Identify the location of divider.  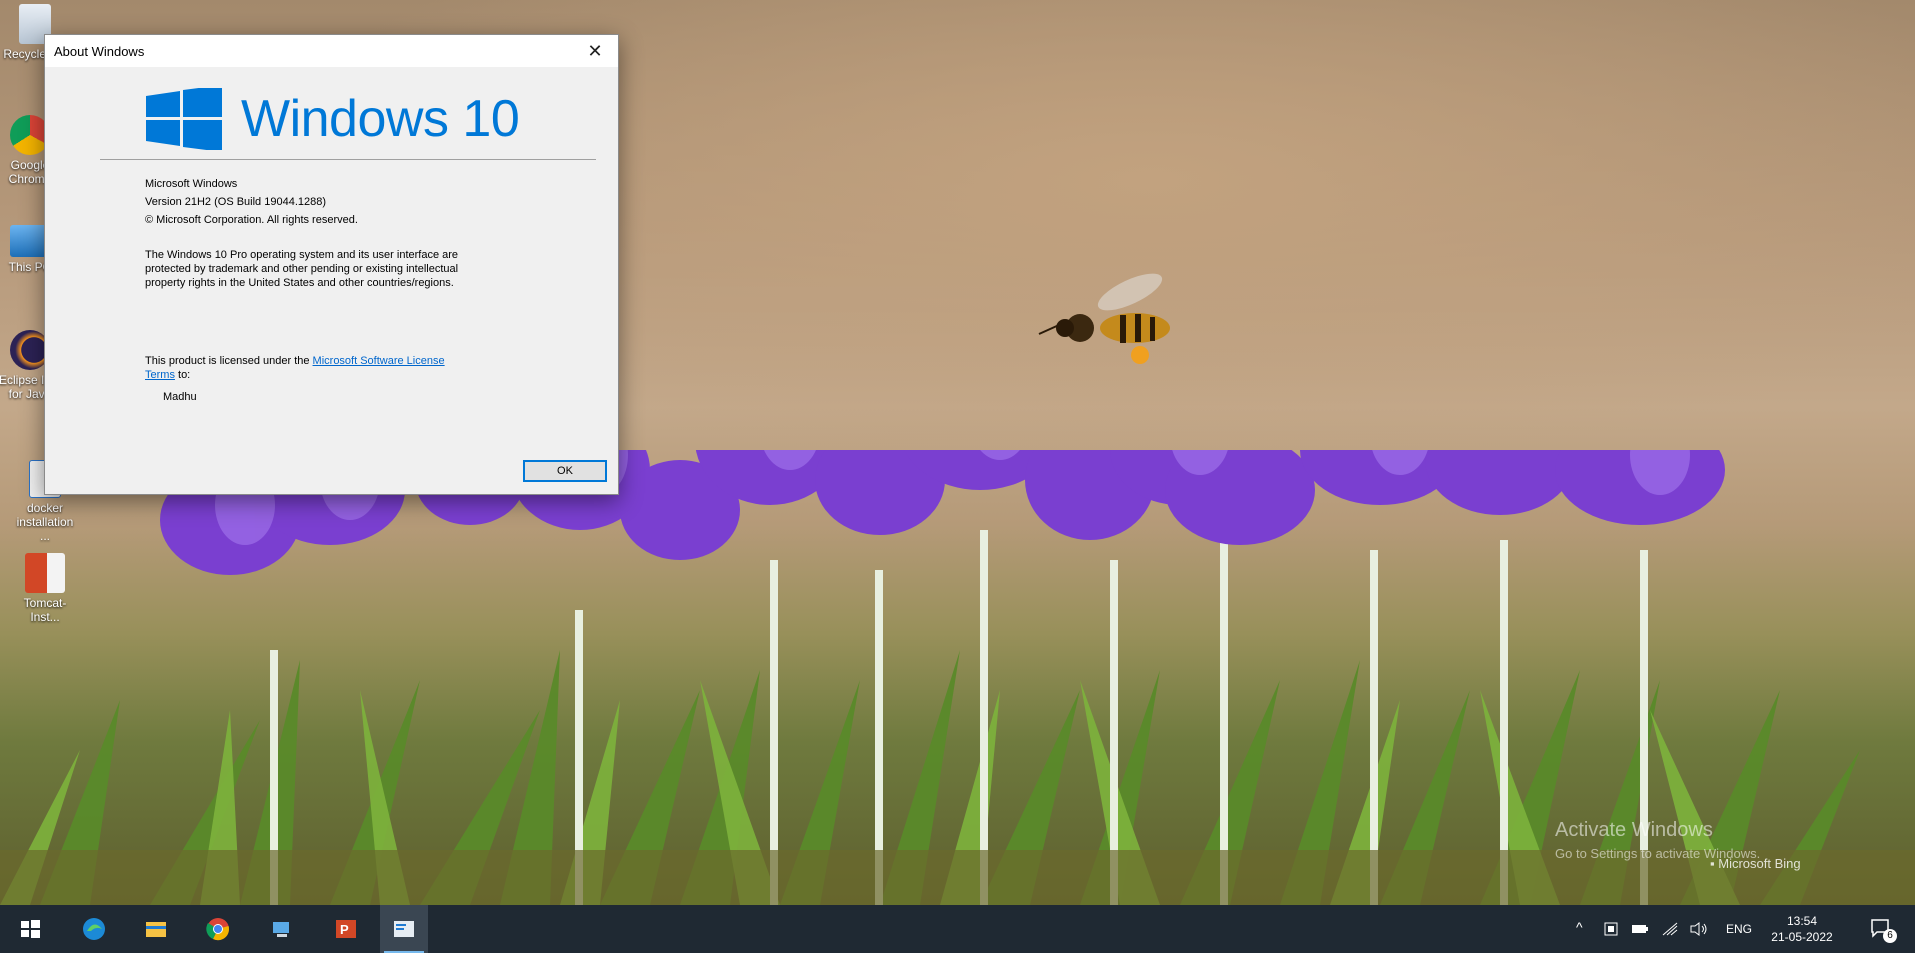
(348, 159).